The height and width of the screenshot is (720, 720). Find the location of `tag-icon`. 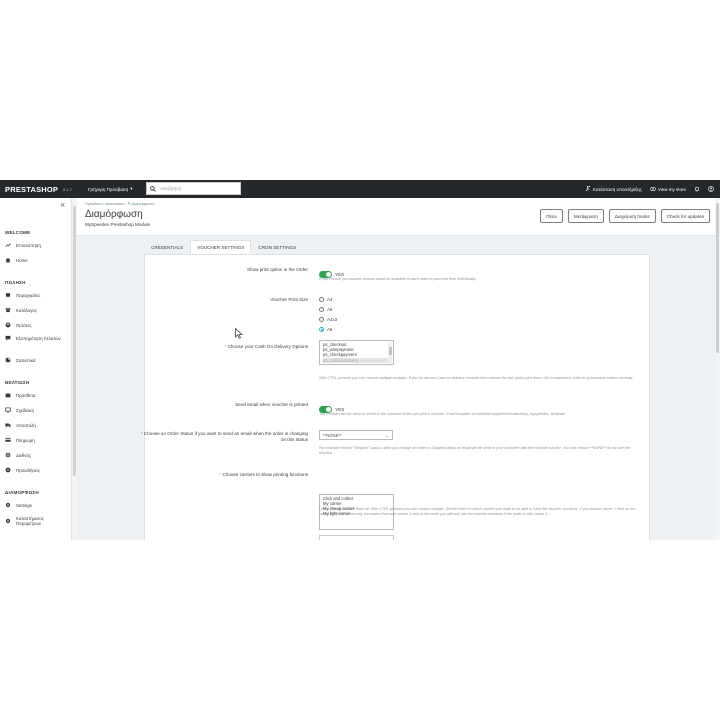

tag-icon is located at coordinates (8, 470).